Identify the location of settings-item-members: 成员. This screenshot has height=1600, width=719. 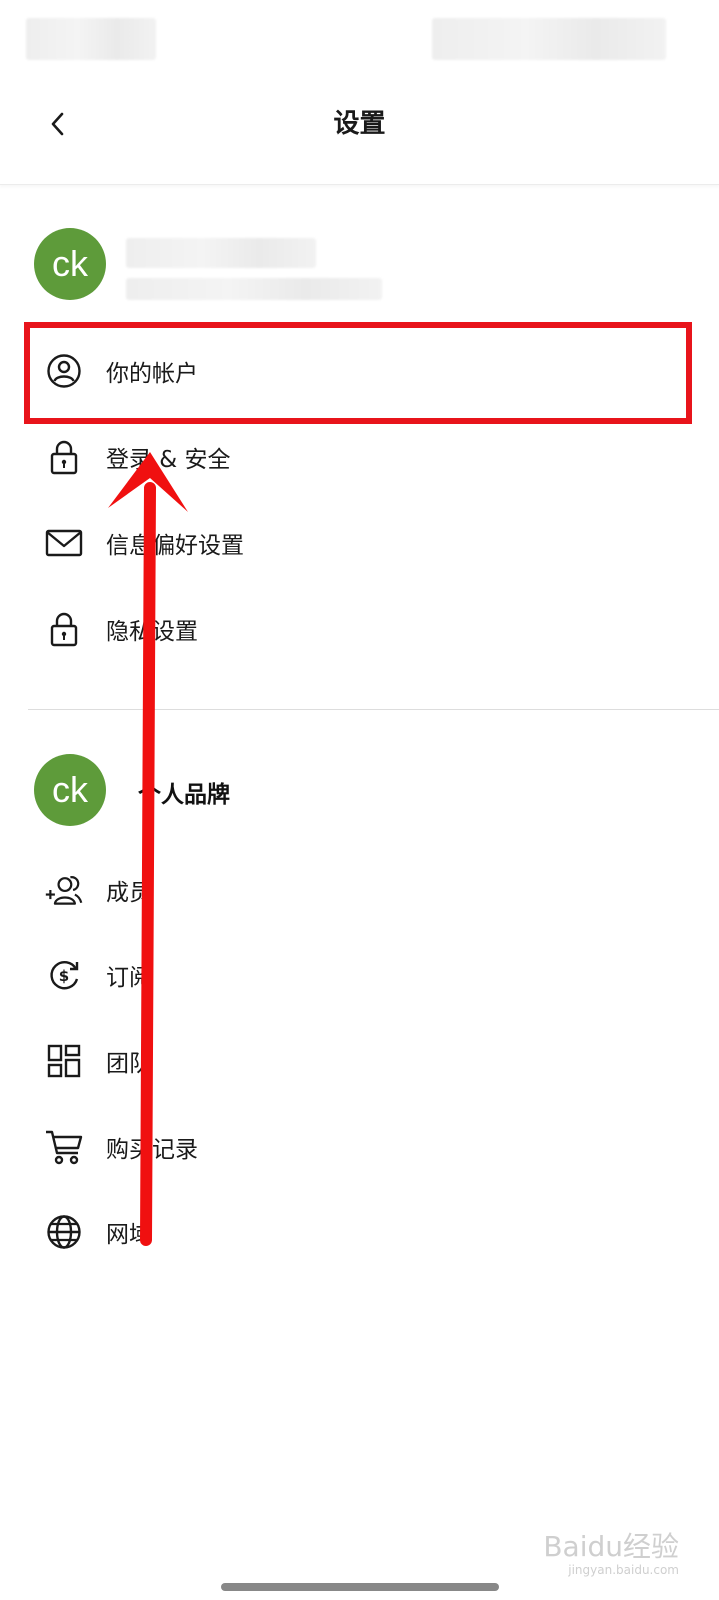
(360, 890).